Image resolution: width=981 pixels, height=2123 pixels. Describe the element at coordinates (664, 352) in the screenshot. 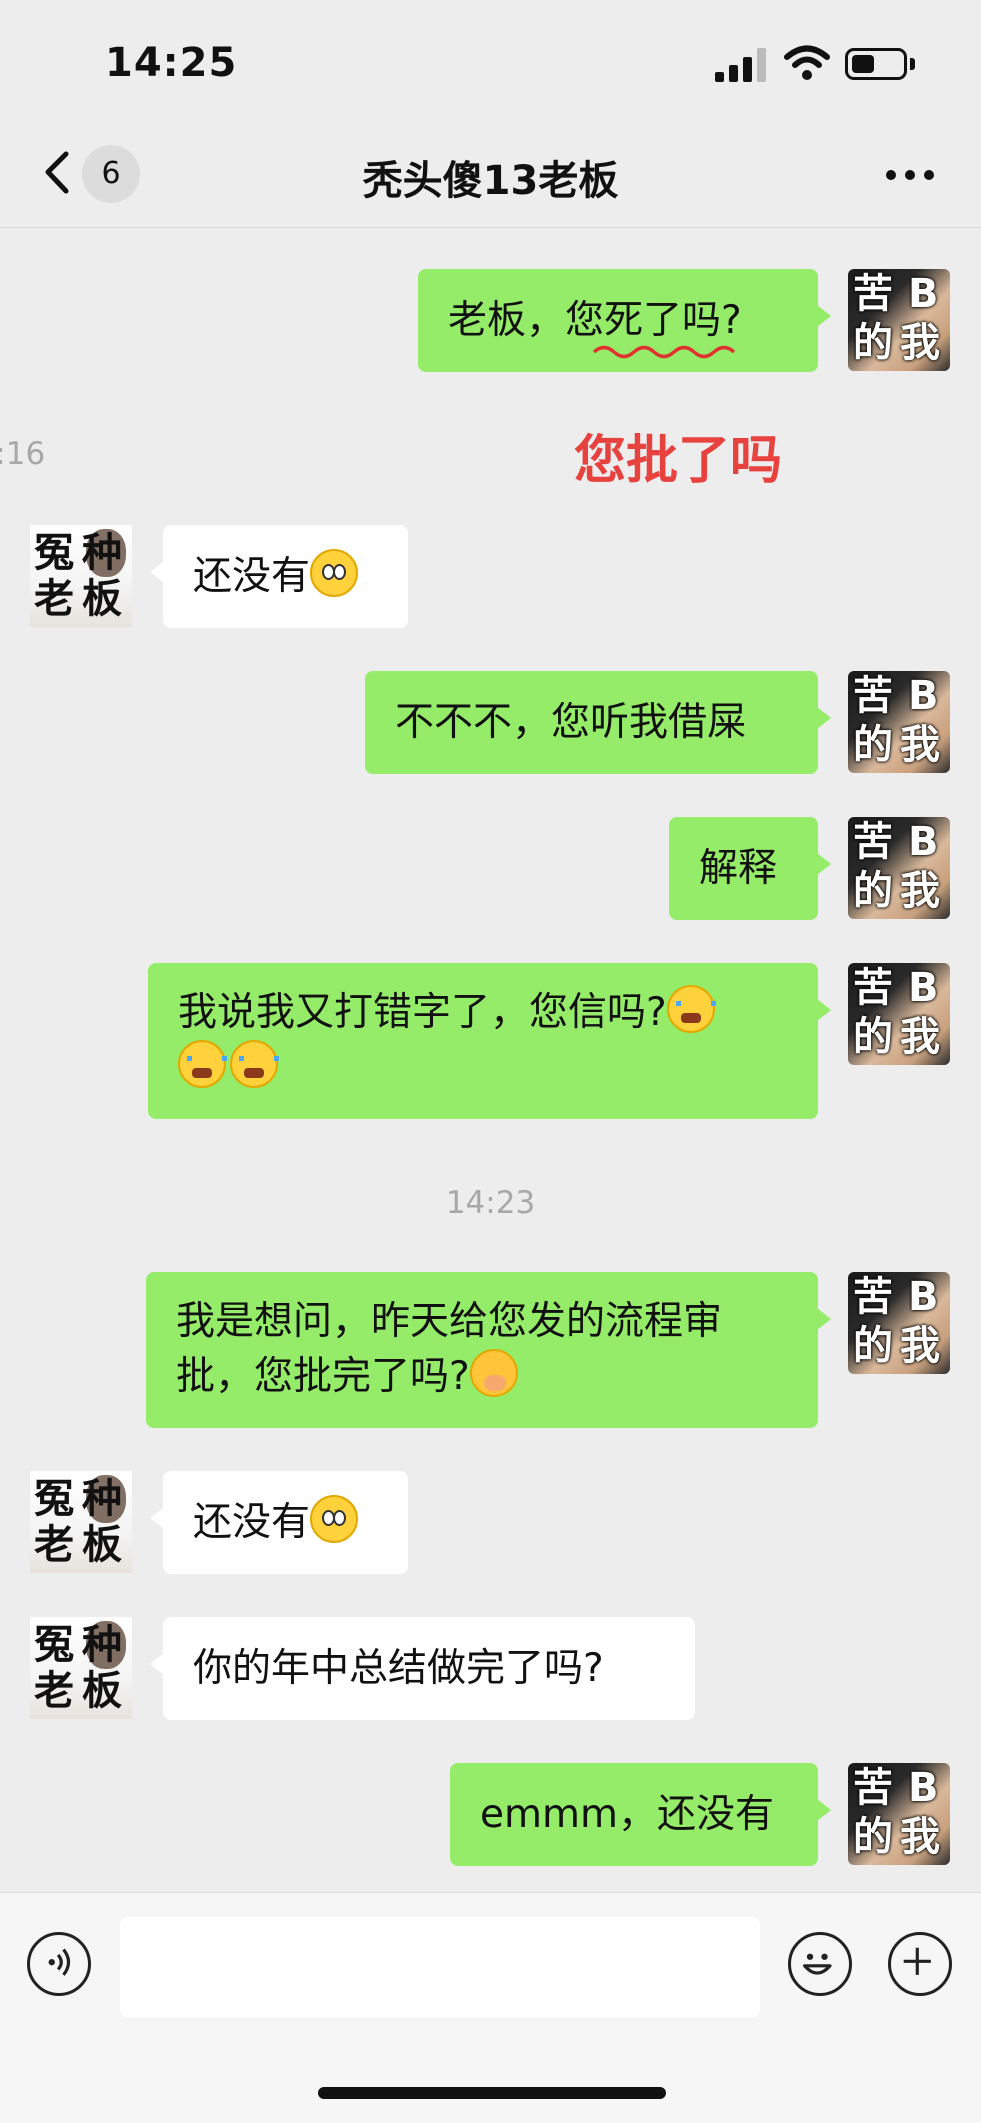

I see `red-squiggle-underline` at that location.